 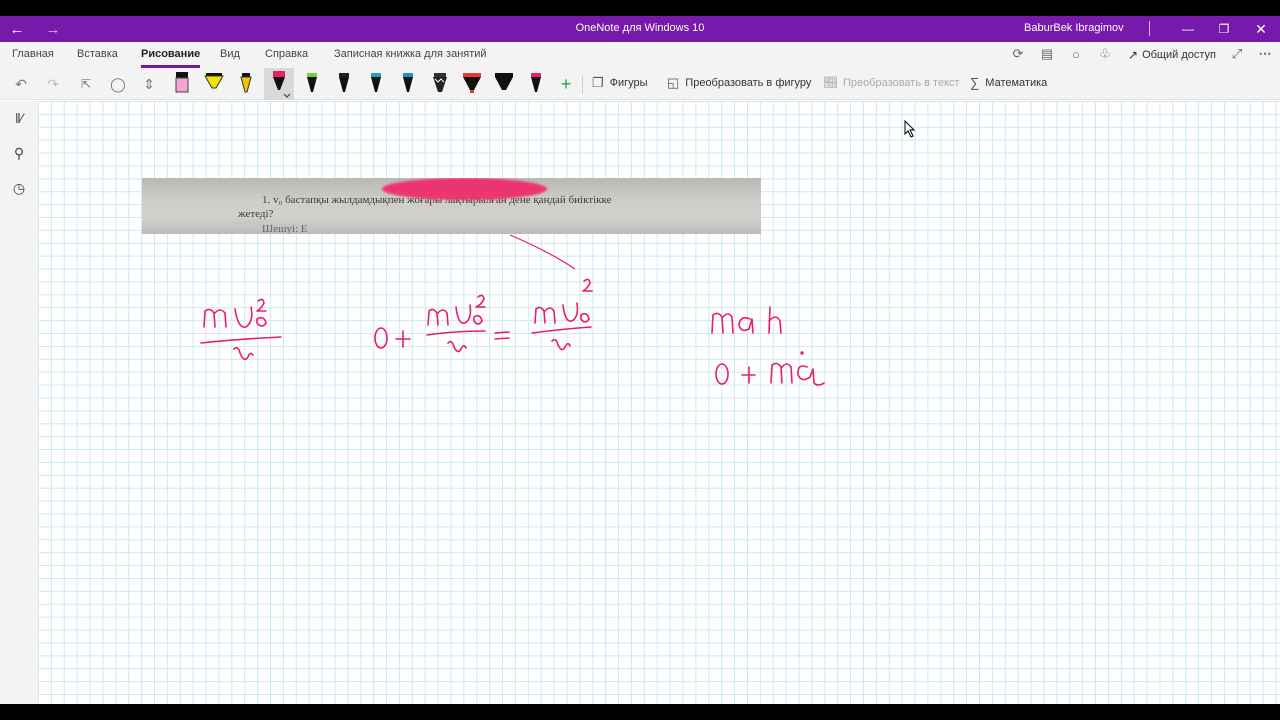 I want to click on toolbar-separator, so click(x=582, y=85).